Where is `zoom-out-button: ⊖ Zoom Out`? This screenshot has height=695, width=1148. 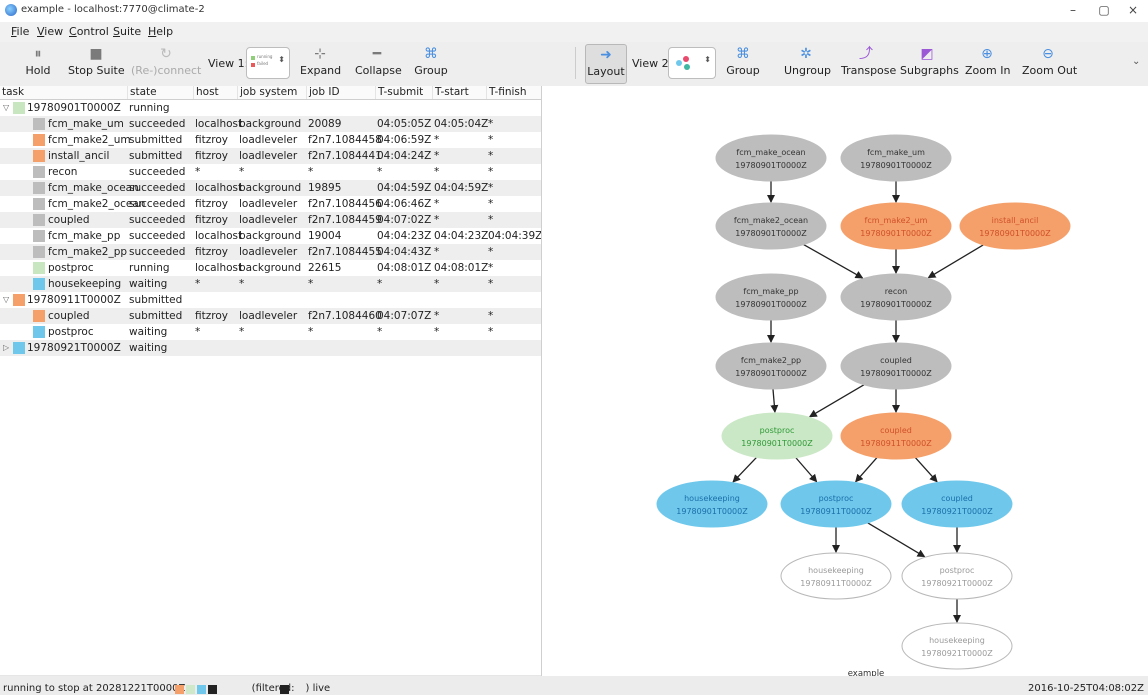 zoom-out-button: ⊖ Zoom Out is located at coordinates (1049, 63).